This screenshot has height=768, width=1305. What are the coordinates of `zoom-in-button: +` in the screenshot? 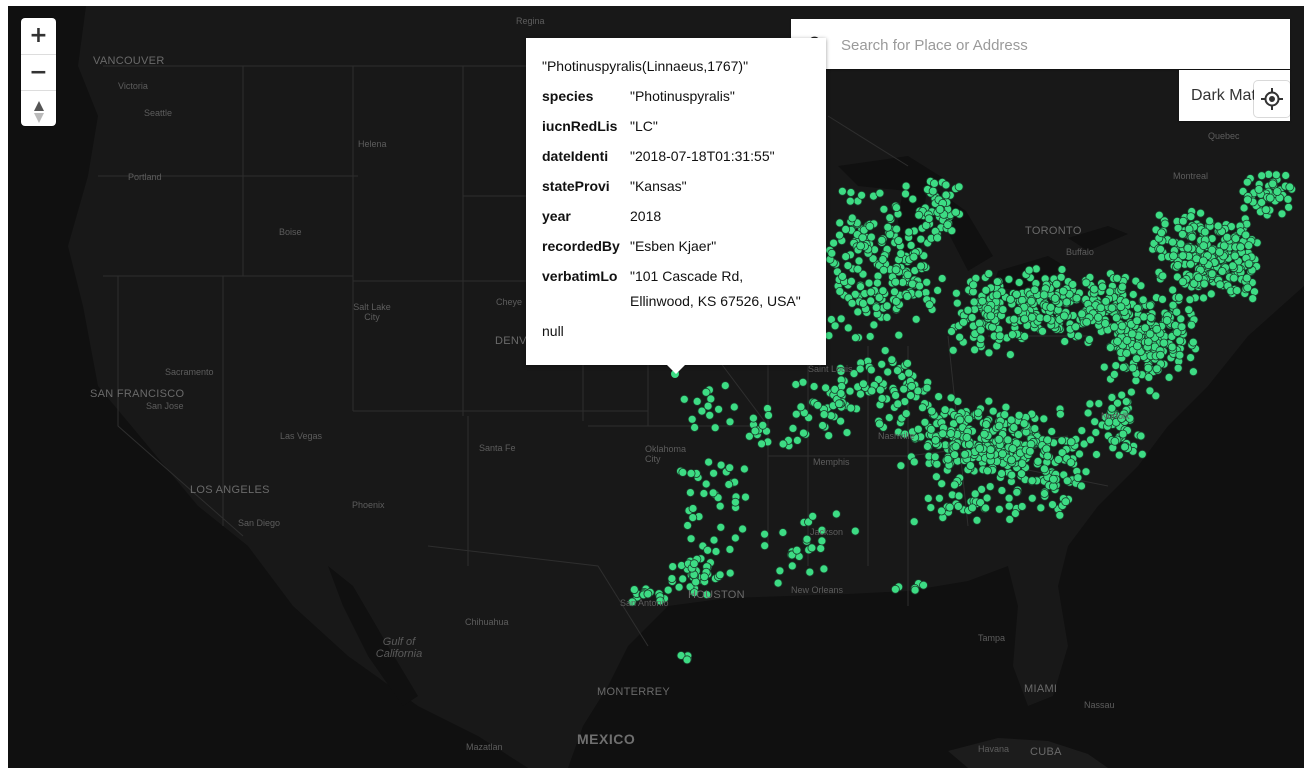 It's located at (38, 36).